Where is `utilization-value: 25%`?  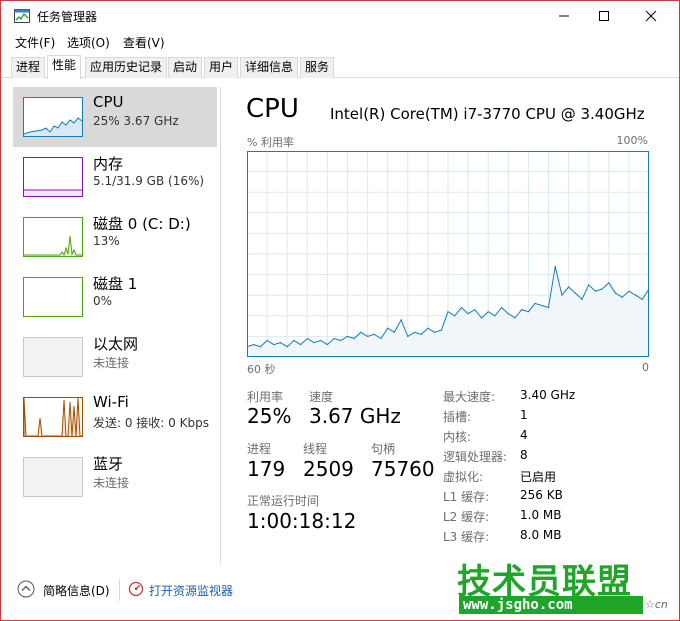 utilization-value: 25% is located at coordinates (269, 416).